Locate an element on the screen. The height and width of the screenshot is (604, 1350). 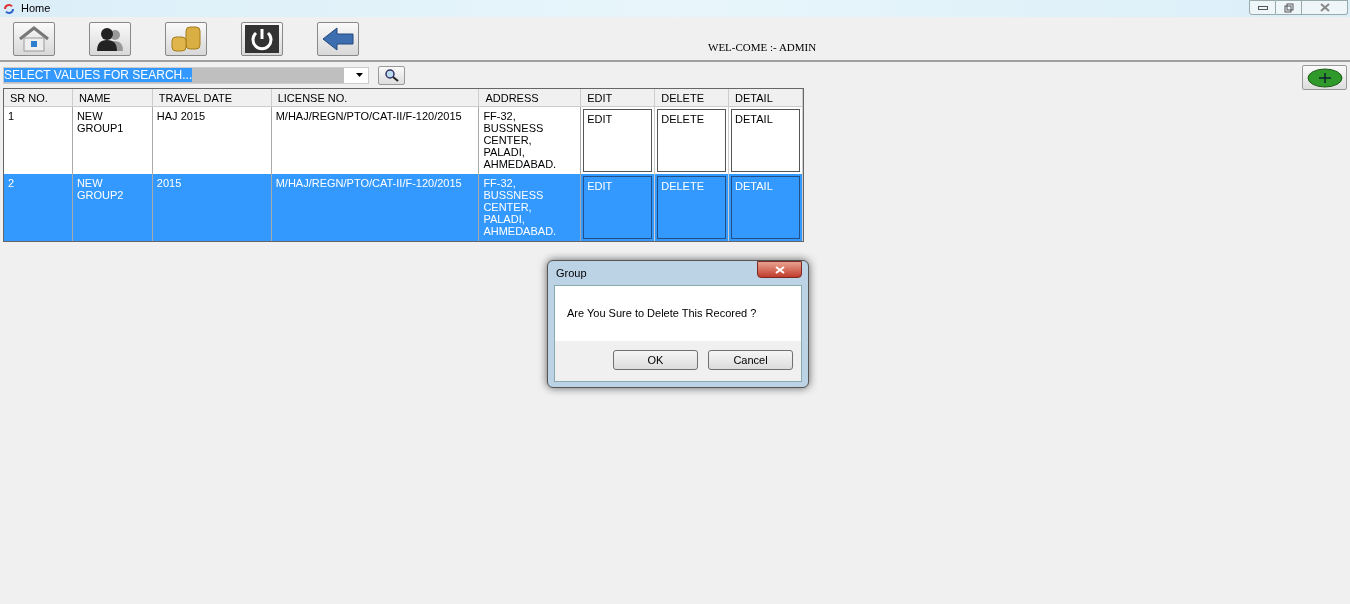
restore-icon is located at coordinates (1288, 7).